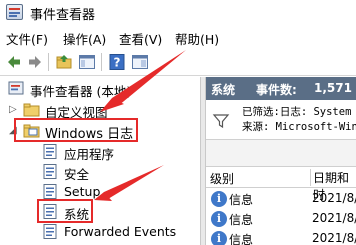 This screenshot has width=356, height=245. What do you see at coordinates (221, 121) in the screenshot?
I see `filter-funnel-icon` at bounding box center [221, 121].